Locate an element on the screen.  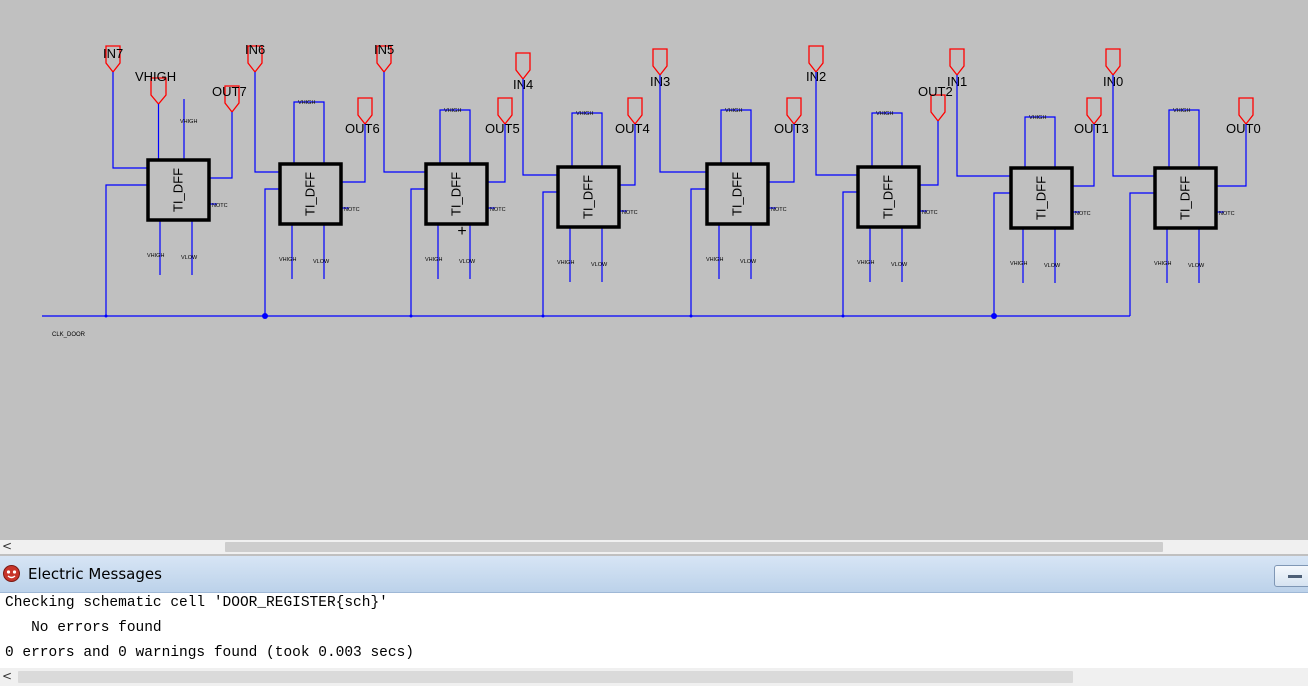
electric-app-icon is located at coordinates (11, 573).